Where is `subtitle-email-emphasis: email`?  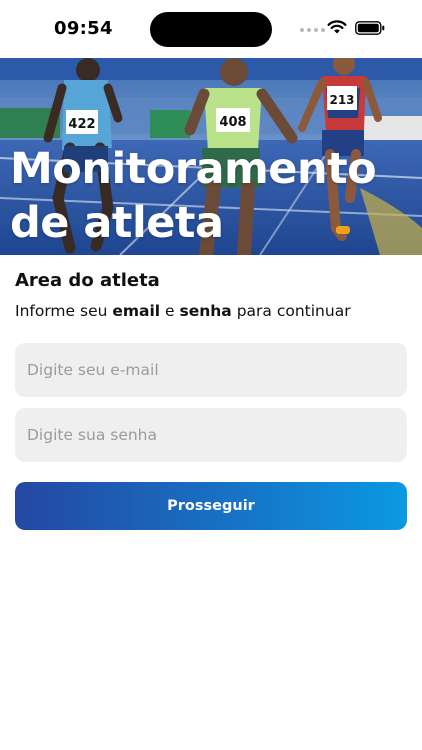
subtitle-email-emphasis: email is located at coordinates (136, 311).